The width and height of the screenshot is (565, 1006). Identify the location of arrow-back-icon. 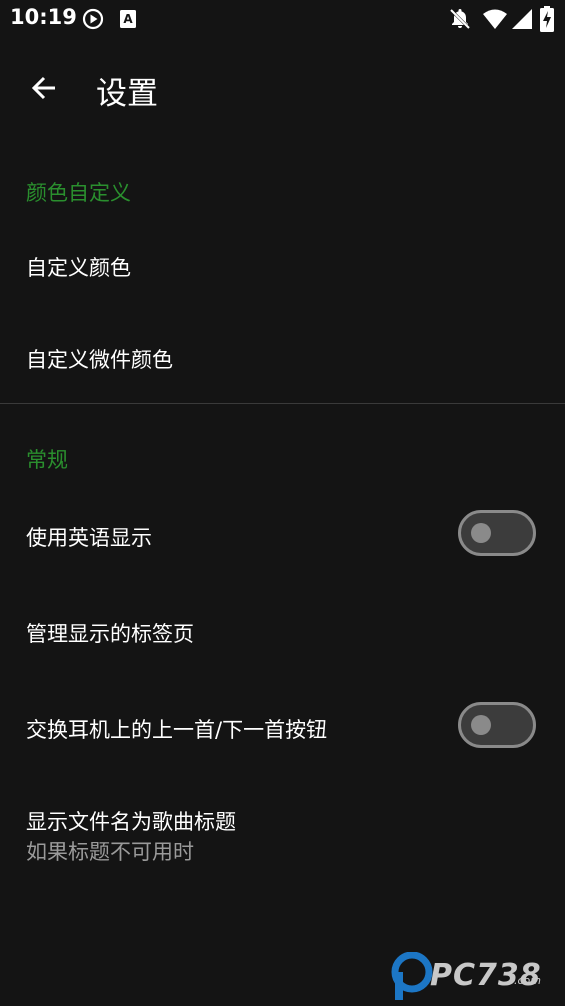
(44, 90).